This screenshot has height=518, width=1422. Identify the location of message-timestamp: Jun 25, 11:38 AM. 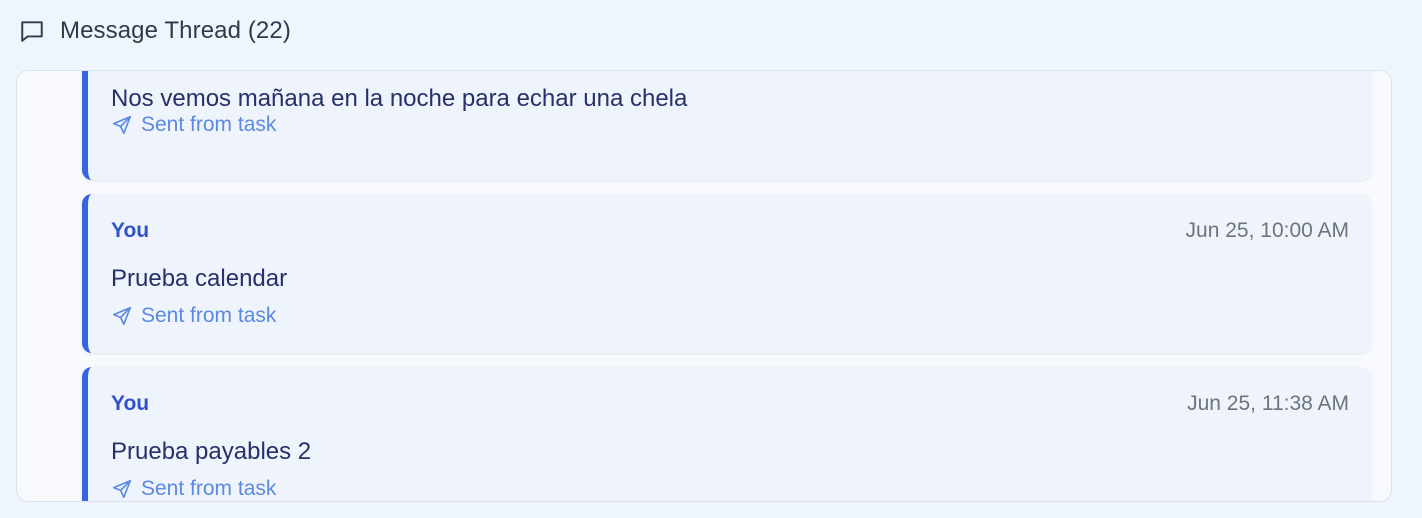
(1268, 403).